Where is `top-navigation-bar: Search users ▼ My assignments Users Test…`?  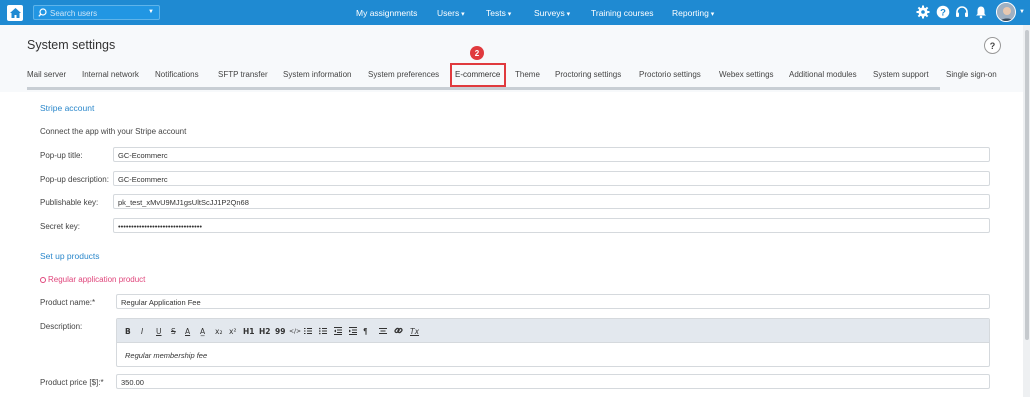 top-navigation-bar: Search users ▼ My assignments Users Test… is located at coordinates (515, 12).